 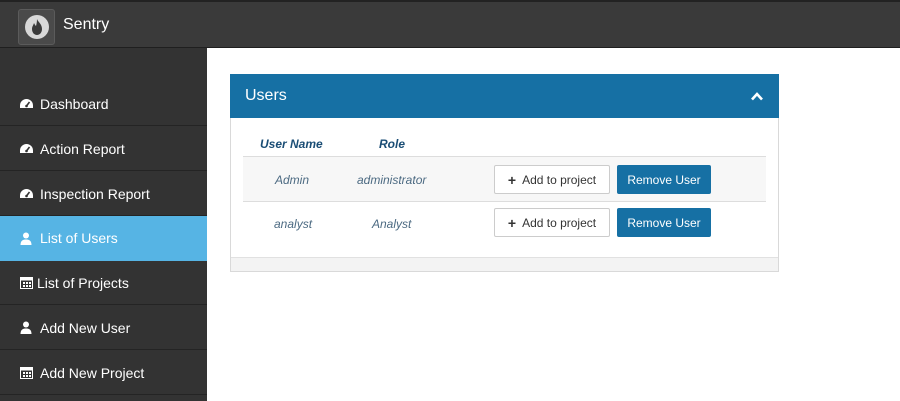 I want to click on column-header-user-name: User Name, so click(x=291, y=144).